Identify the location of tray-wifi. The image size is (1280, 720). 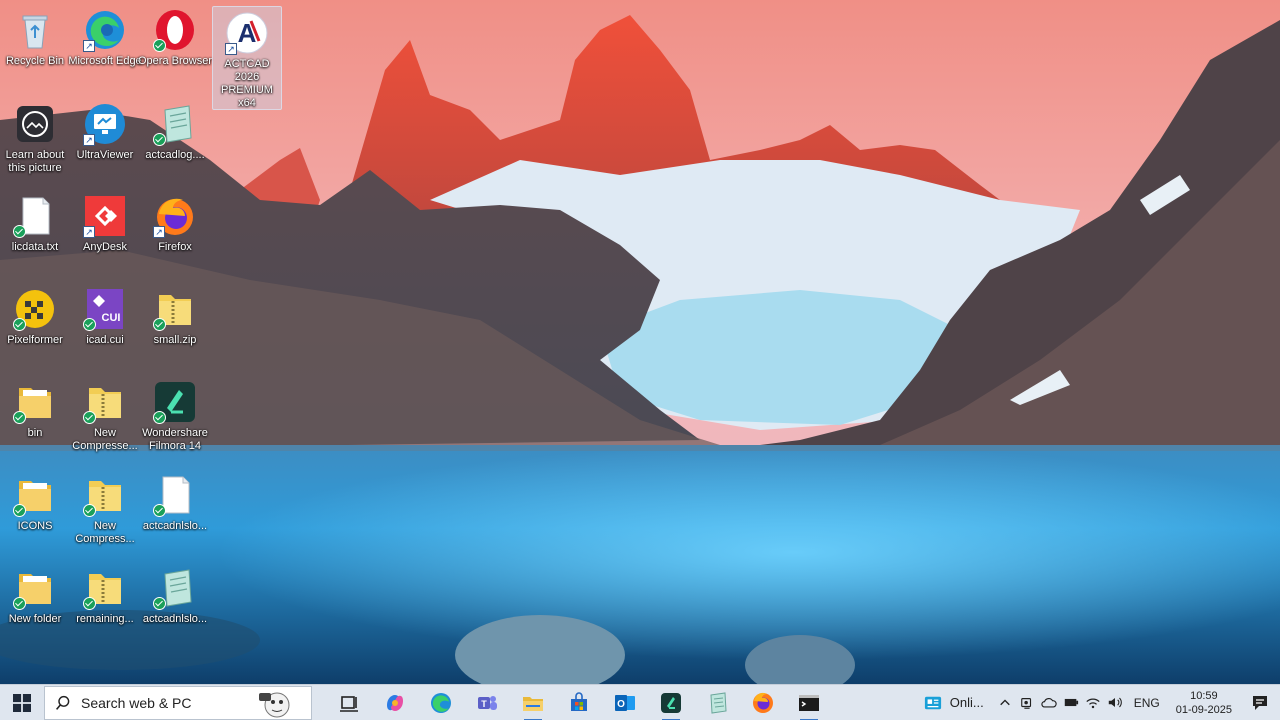
(1093, 702).